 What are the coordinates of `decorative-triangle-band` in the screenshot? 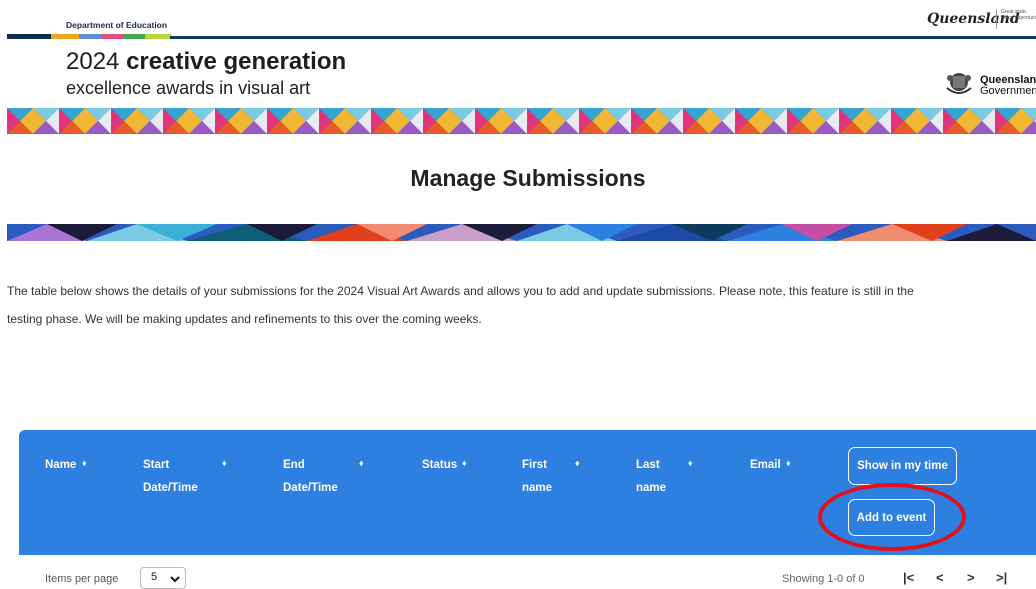 It's located at (521, 232).